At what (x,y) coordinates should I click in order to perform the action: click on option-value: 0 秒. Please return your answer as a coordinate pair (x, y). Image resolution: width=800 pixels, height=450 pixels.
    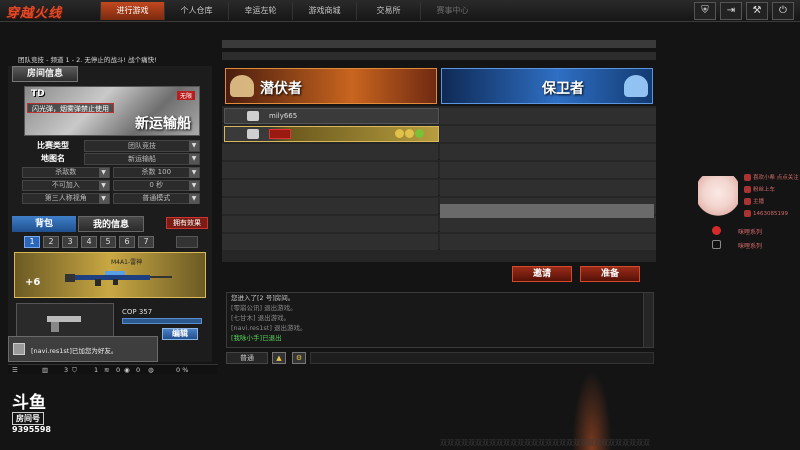
    Looking at the image, I should click on (156, 185).